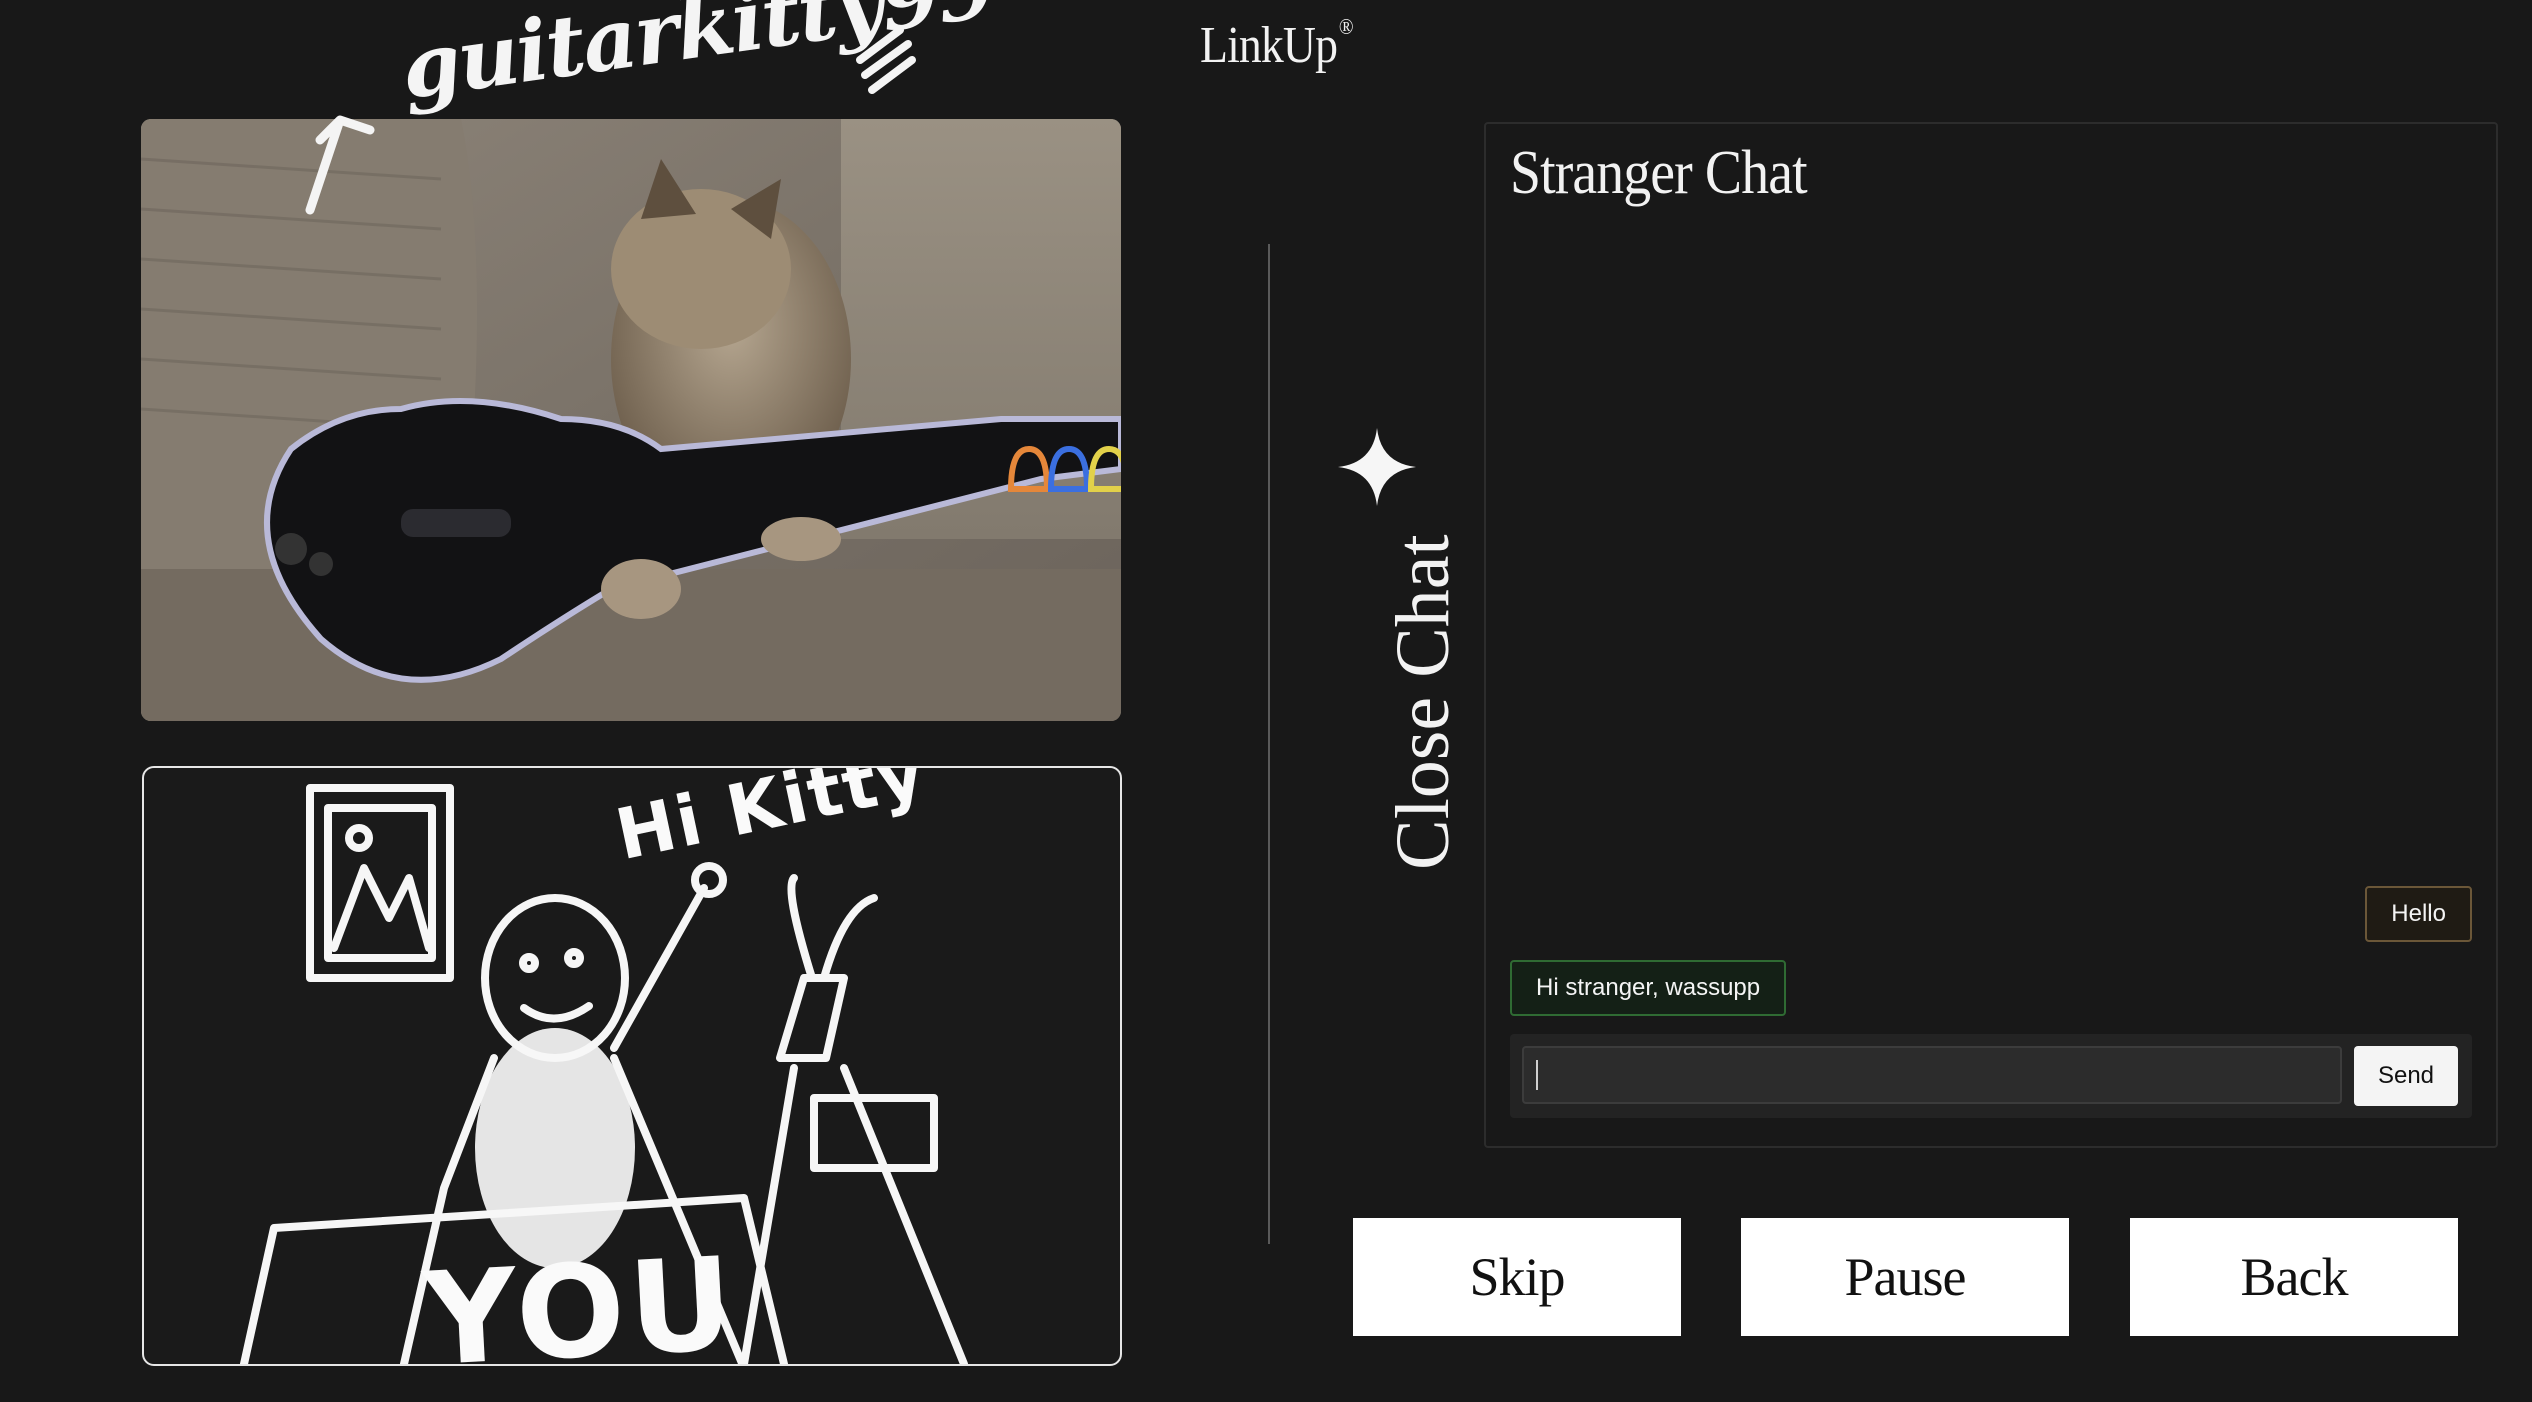 Image resolution: width=2532 pixels, height=1402 pixels. I want to click on vertical-divider, so click(1269, 744).